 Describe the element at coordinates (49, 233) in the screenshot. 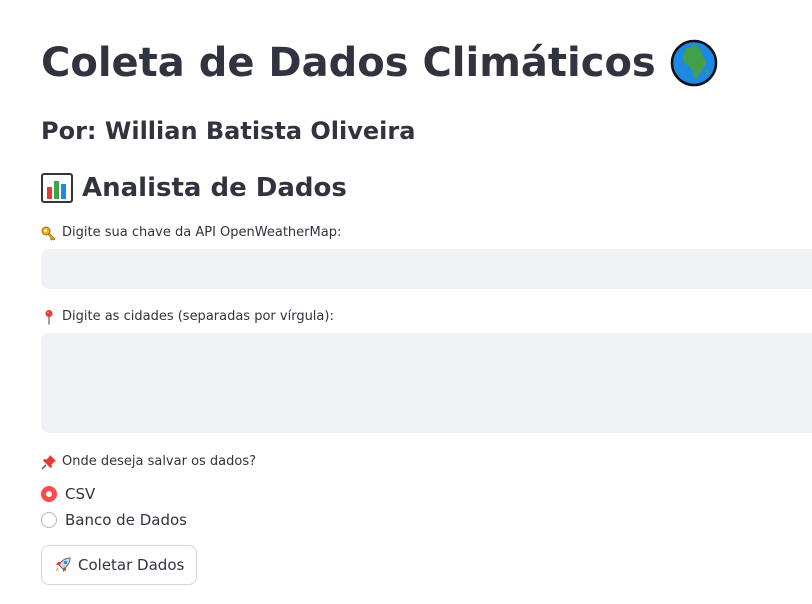

I see `key-icon` at that location.